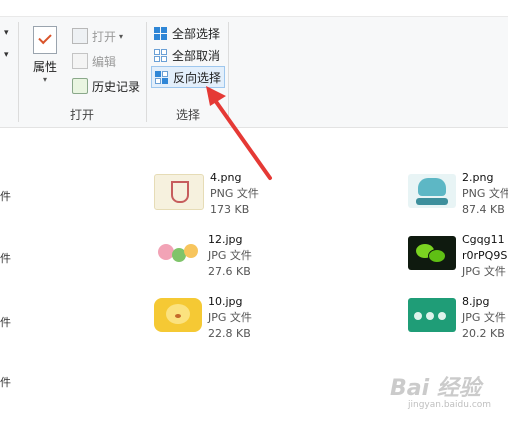 This screenshot has height=425, width=508. Describe the element at coordinates (478, 177) in the screenshot. I see `file-name: 2.png` at that location.